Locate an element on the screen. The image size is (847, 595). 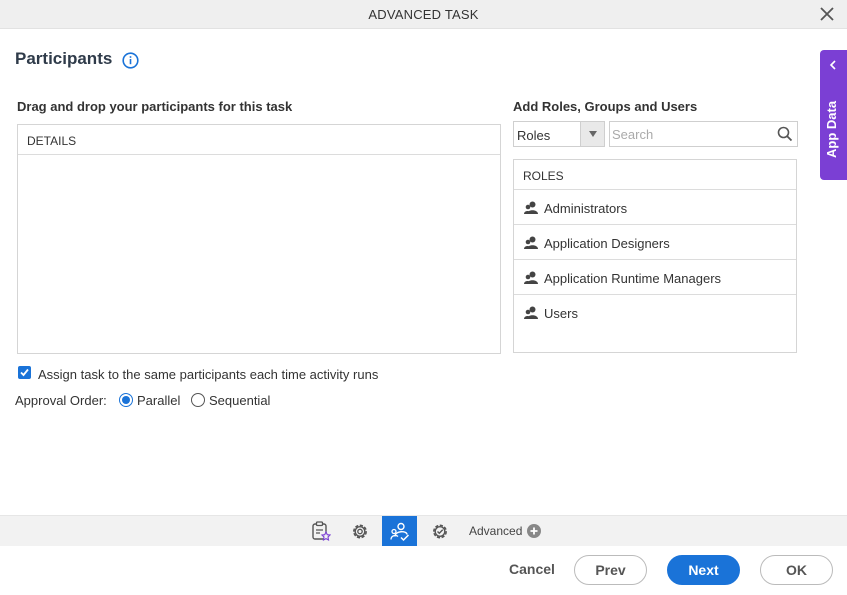
search-icon is located at coordinates (785, 134).